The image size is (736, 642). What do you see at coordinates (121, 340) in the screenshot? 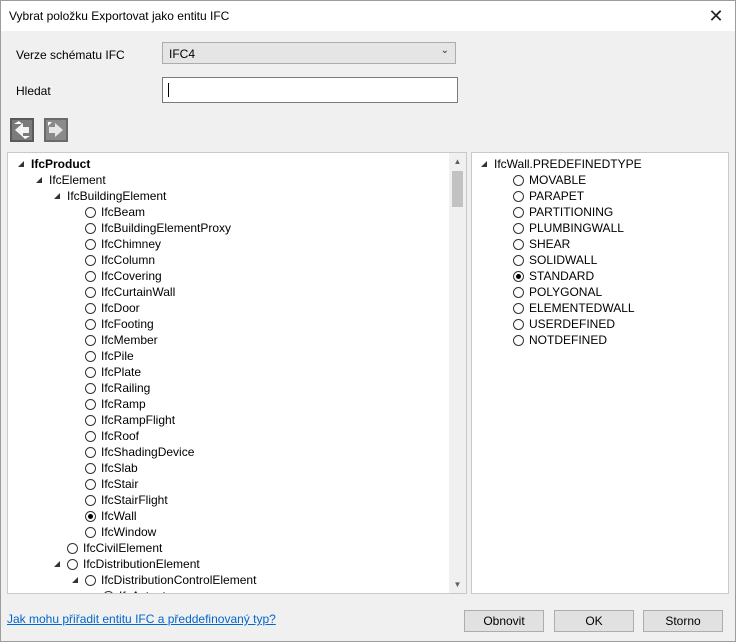
I see `tree-item-ifcmember: IfcMember` at bounding box center [121, 340].